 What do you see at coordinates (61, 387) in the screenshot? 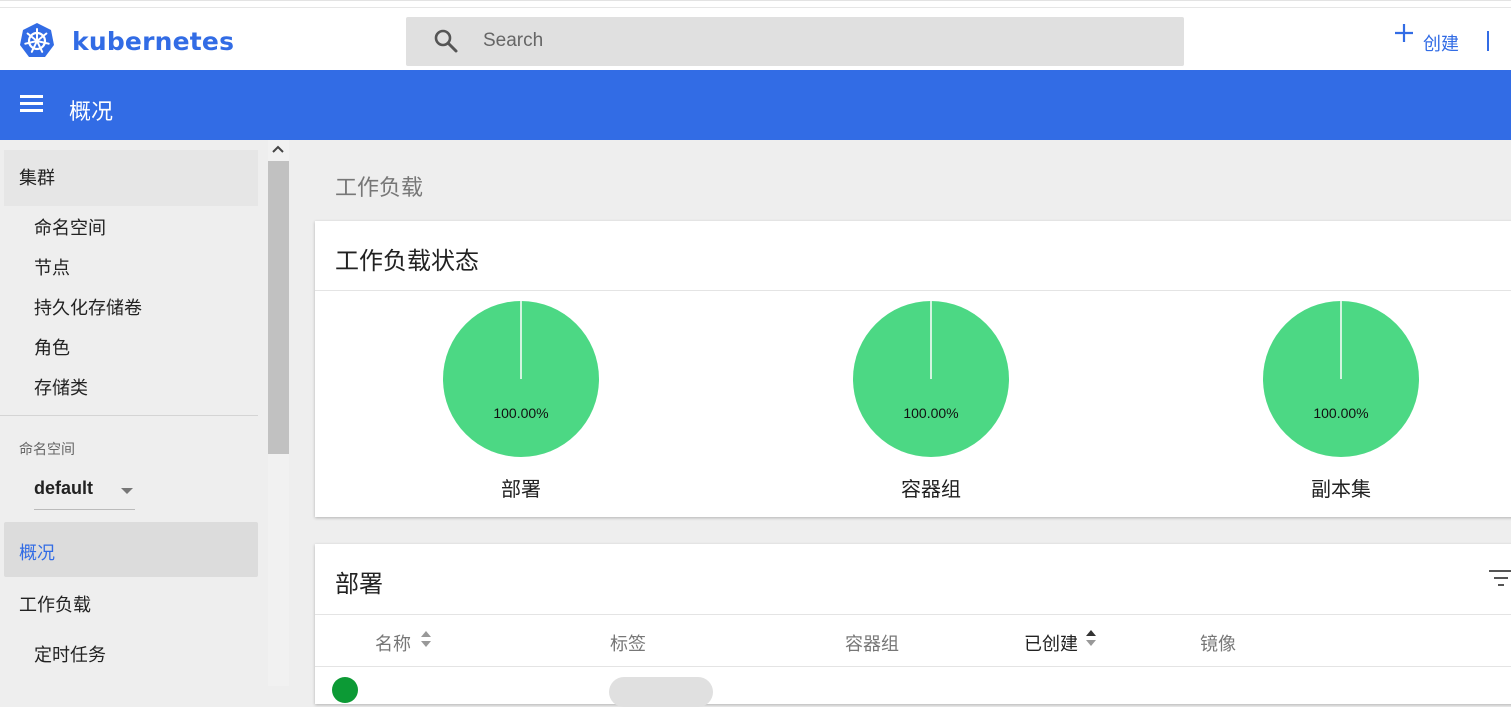
I see `sidebar-item-storage-classes: 存储类` at bounding box center [61, 387].